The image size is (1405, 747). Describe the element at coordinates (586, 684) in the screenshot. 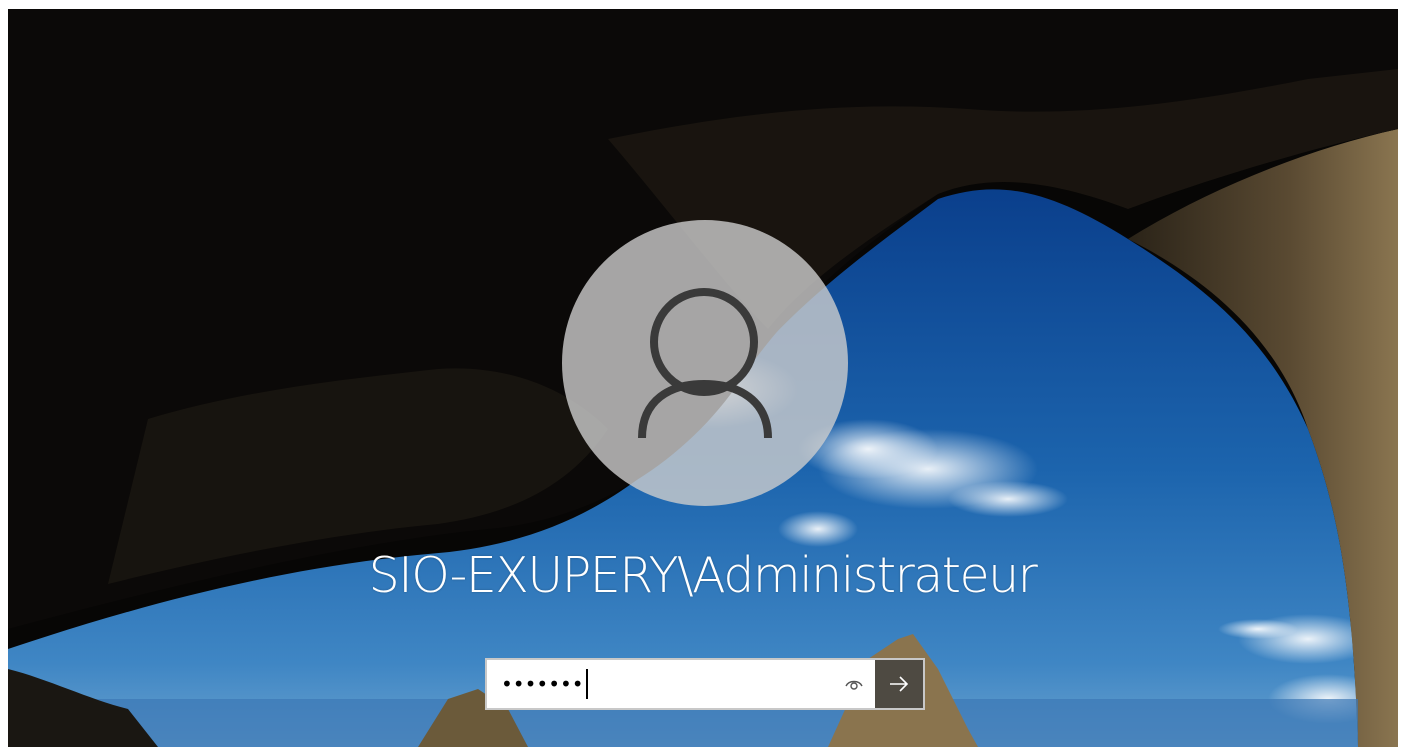

I see `text-caret` at that location.